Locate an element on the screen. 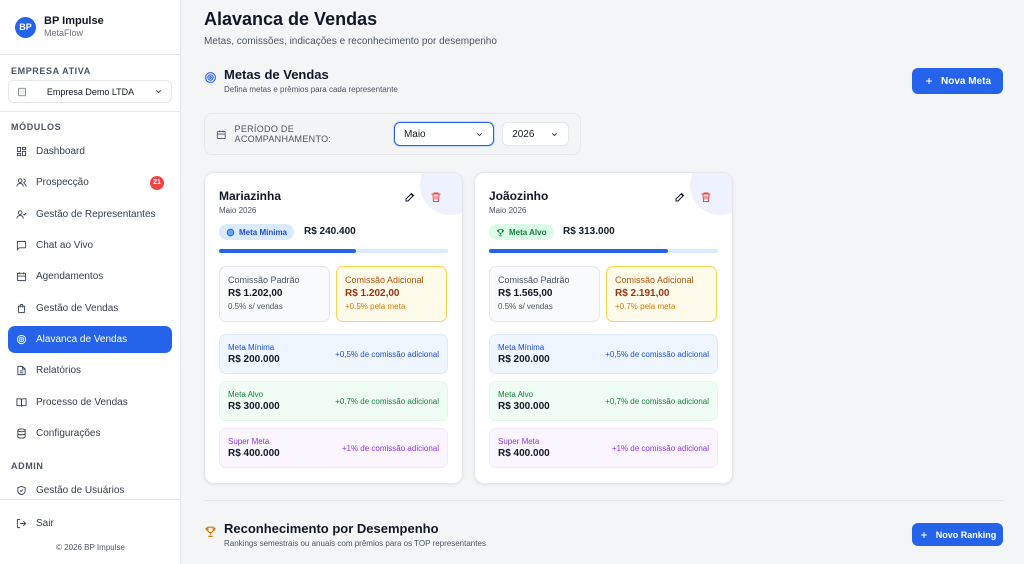  sales-value: R$ 240.400 is located at coordinates (330, 231).